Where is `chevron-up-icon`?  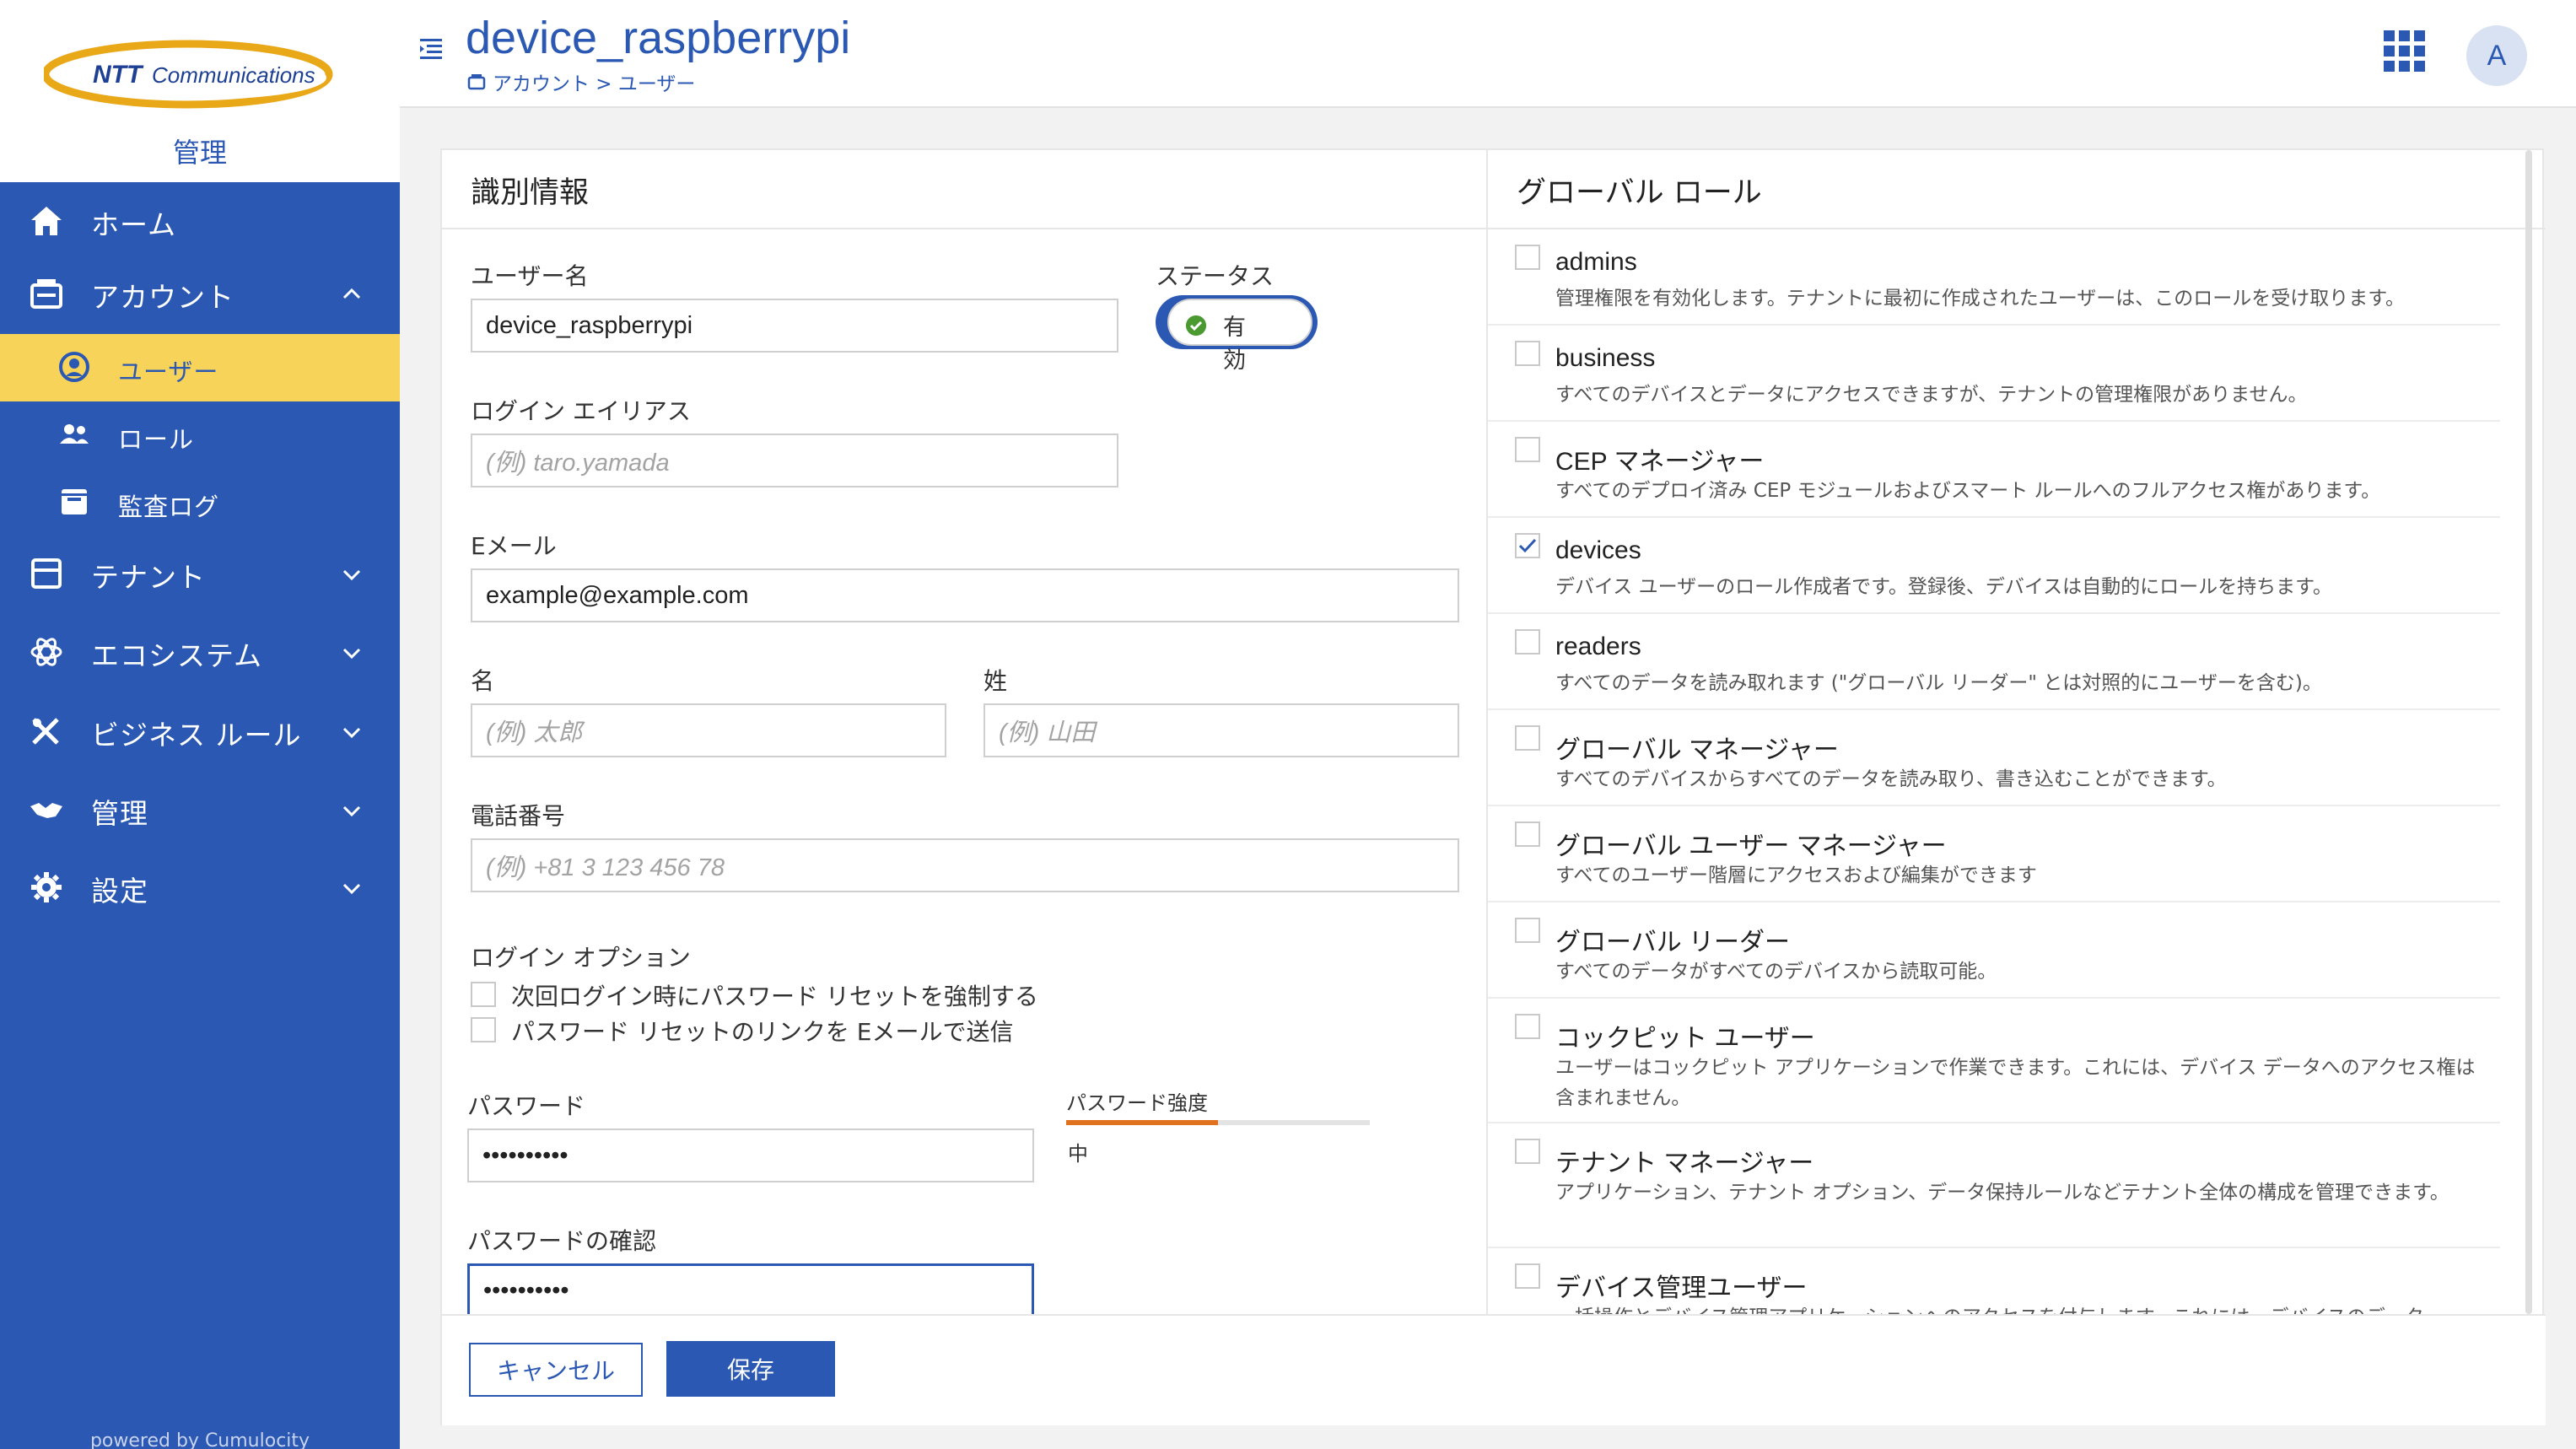
chevron-up-icon is located at coordinates (351, 293).